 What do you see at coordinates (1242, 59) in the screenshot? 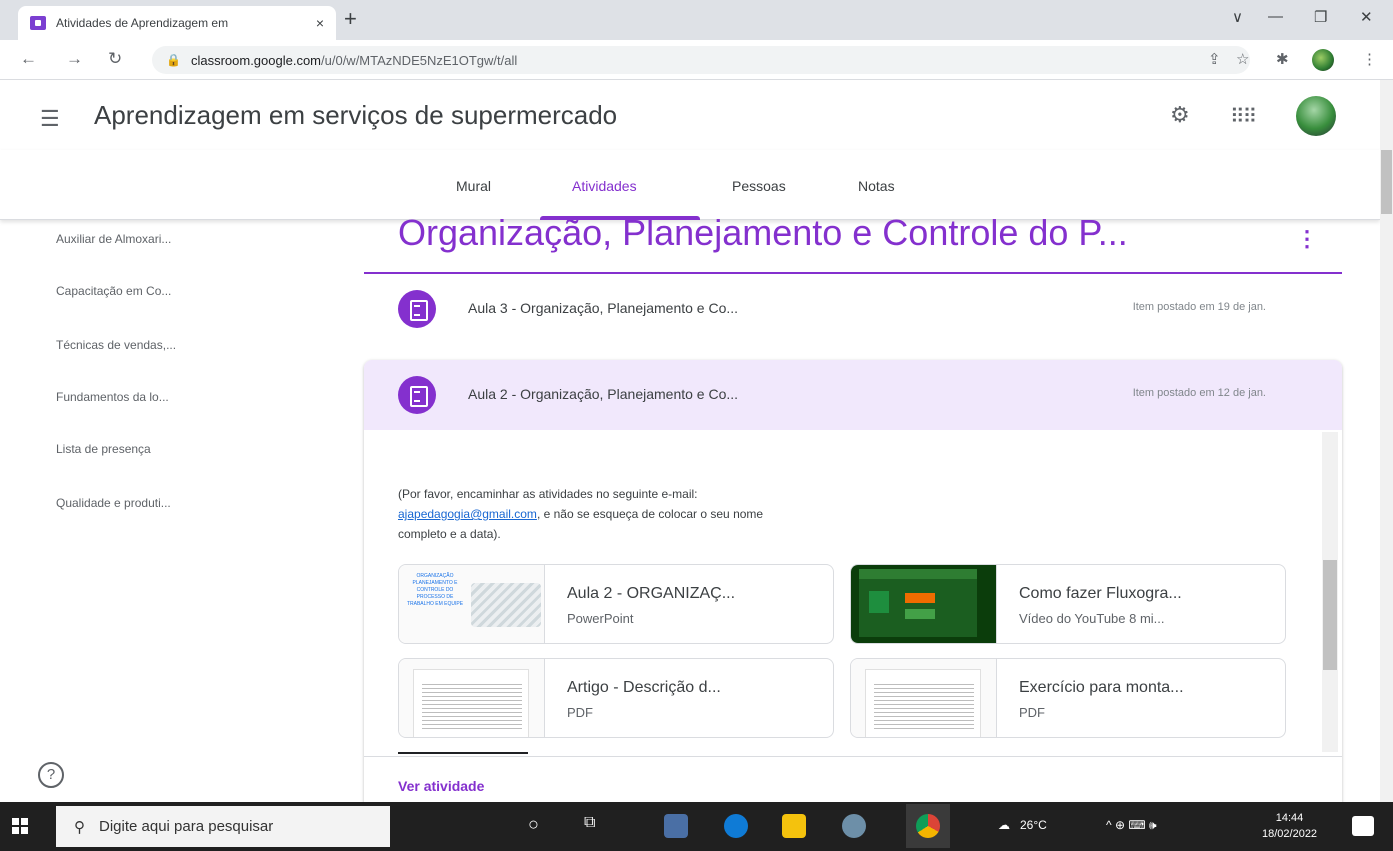
I see `star-icon: ☆` at bounding box center [1242, 59].